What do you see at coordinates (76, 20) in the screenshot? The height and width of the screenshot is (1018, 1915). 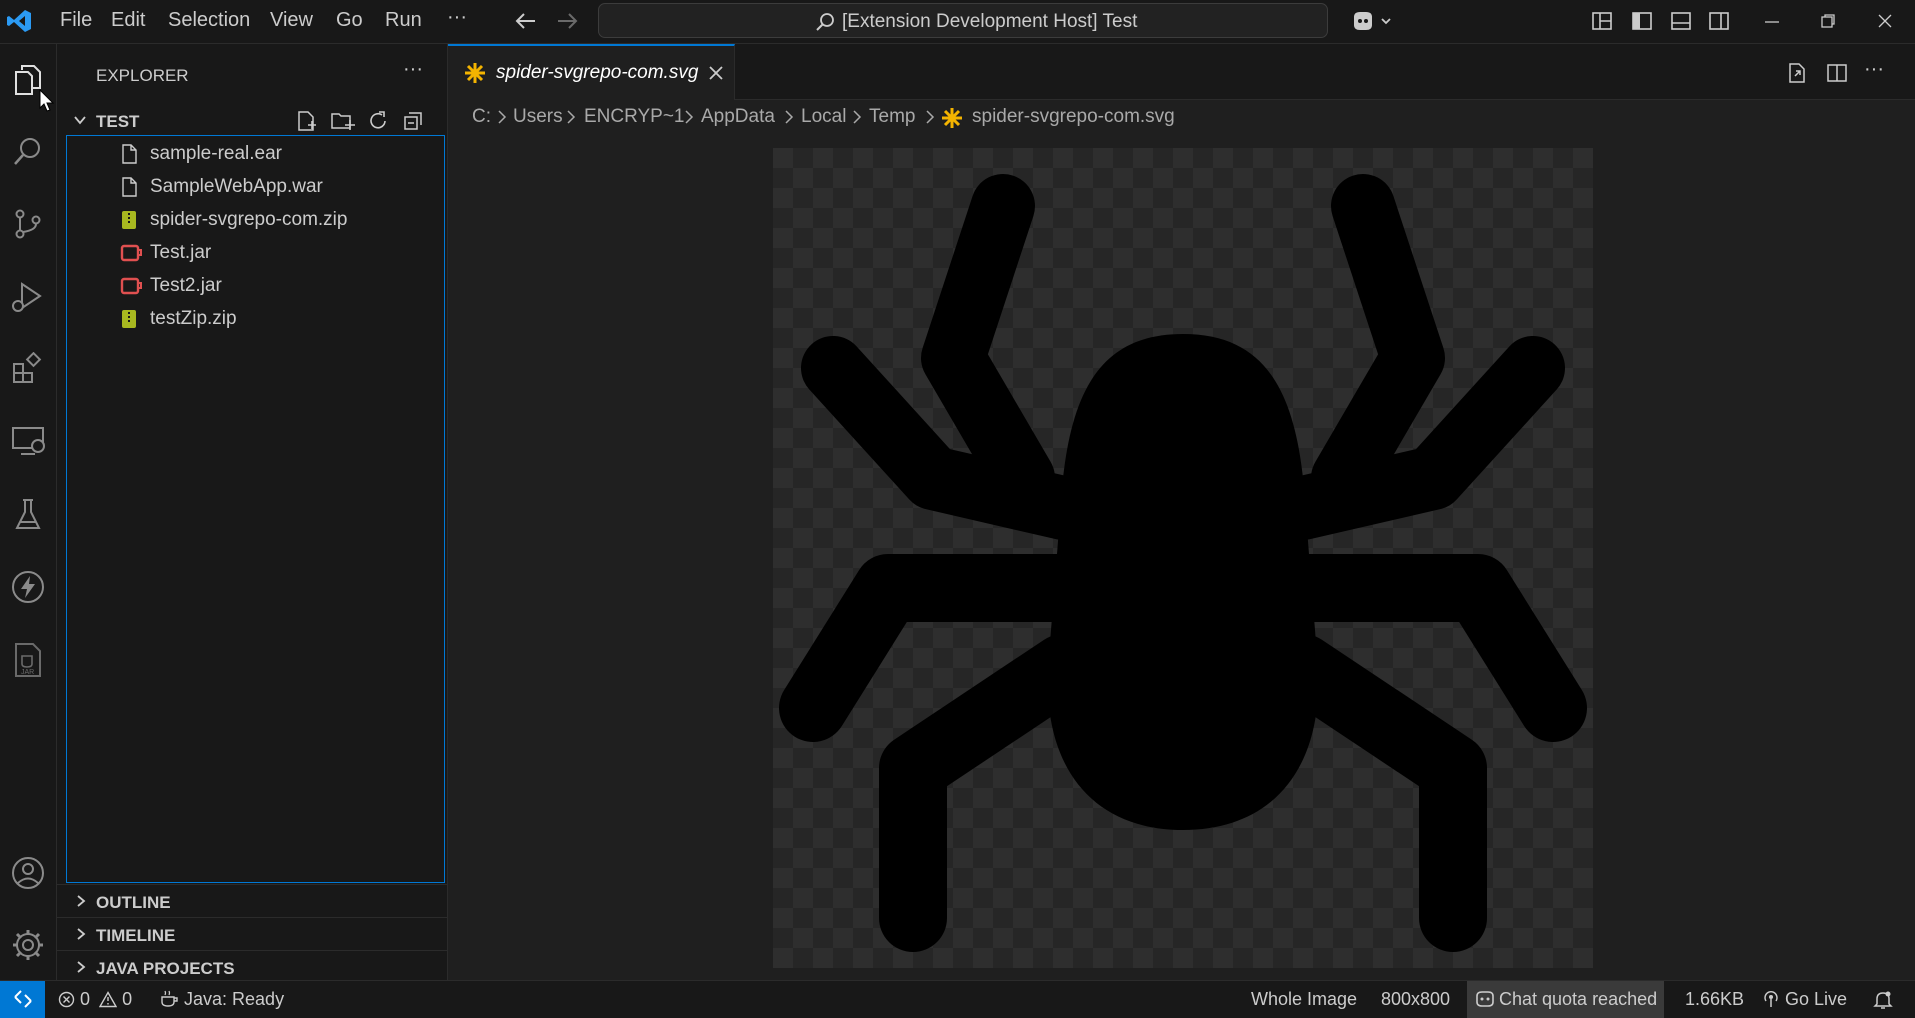 I see `menu-file: File` at bounding box center [76, 20].